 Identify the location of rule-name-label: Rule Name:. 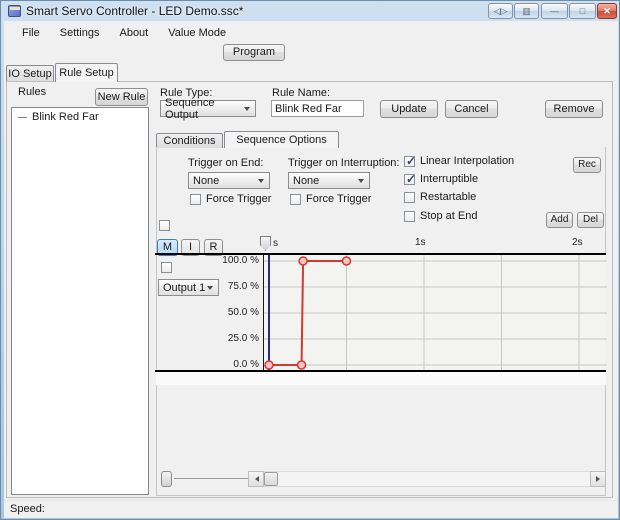
(301, 93).